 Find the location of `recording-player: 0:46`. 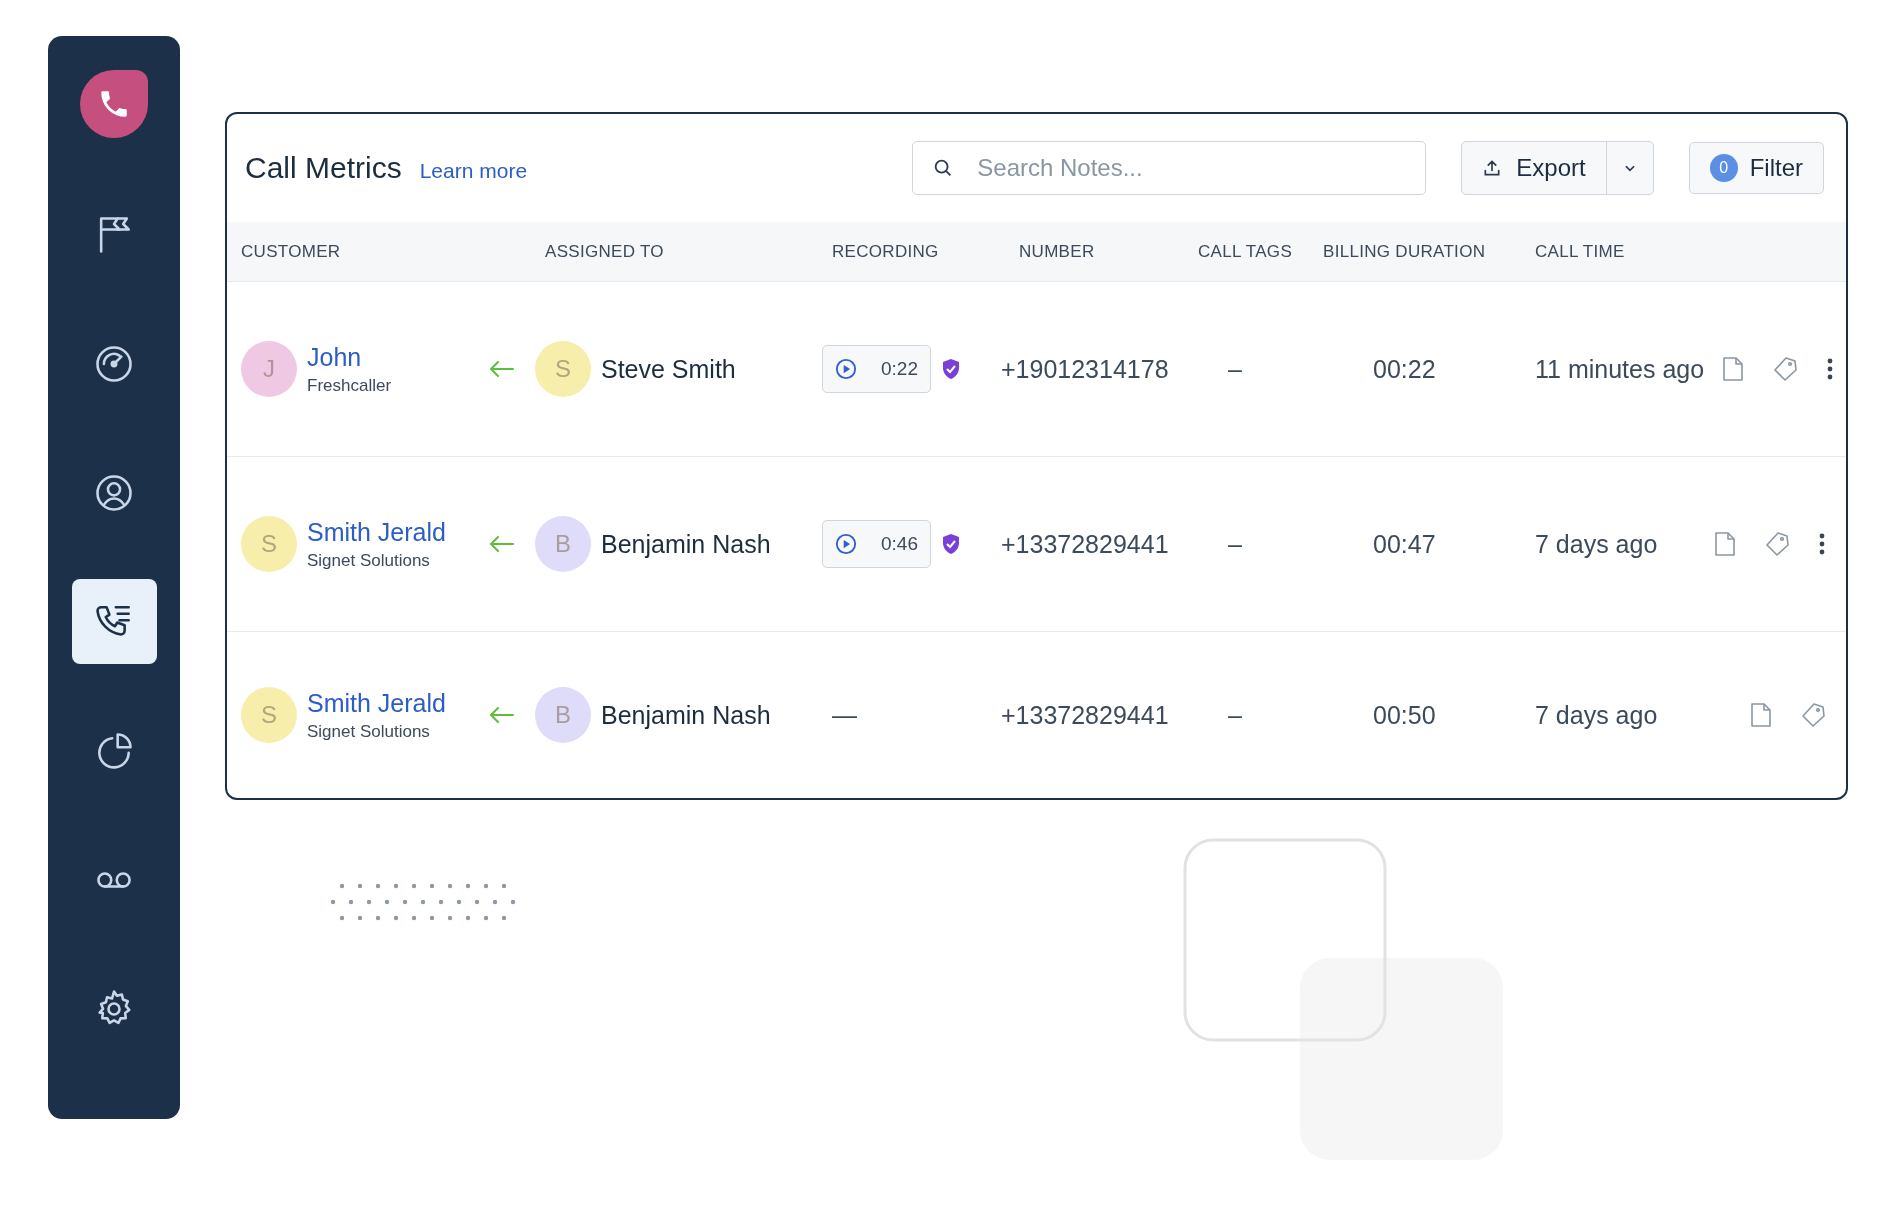

recording-player: 0:46 is located at coordinates (876, 544).